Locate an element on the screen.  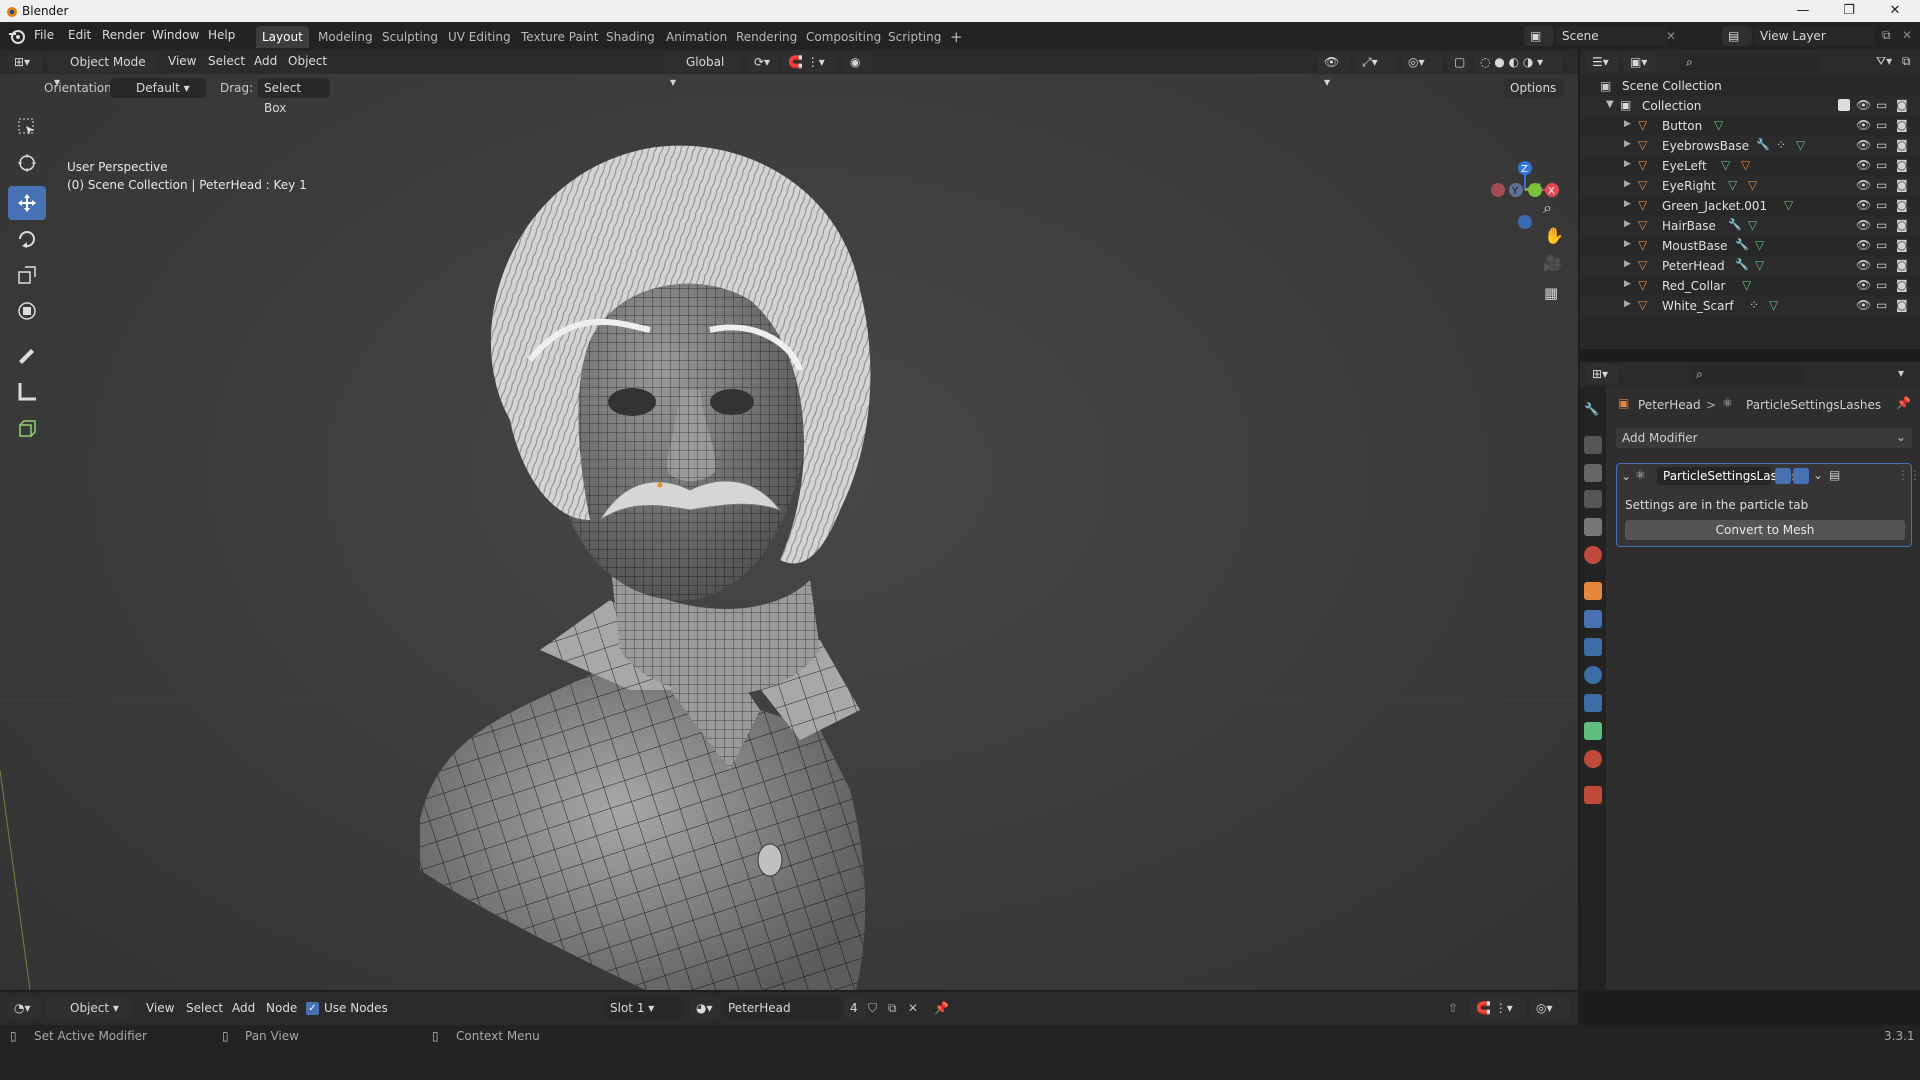
menu-window: Window is located at coordinates (175, 35).